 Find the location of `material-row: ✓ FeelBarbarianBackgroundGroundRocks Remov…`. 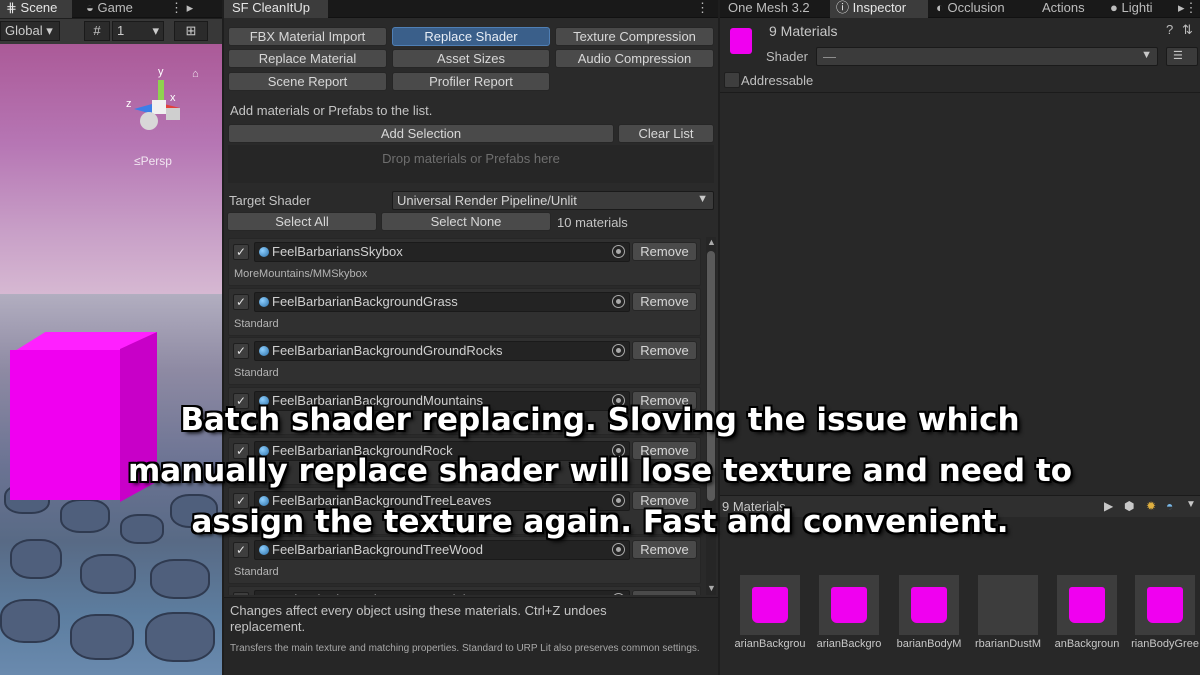

material-row: ✓ FeelBarbarianBackgroundGroundRocks Remov… is located at coordinates (464, 361).